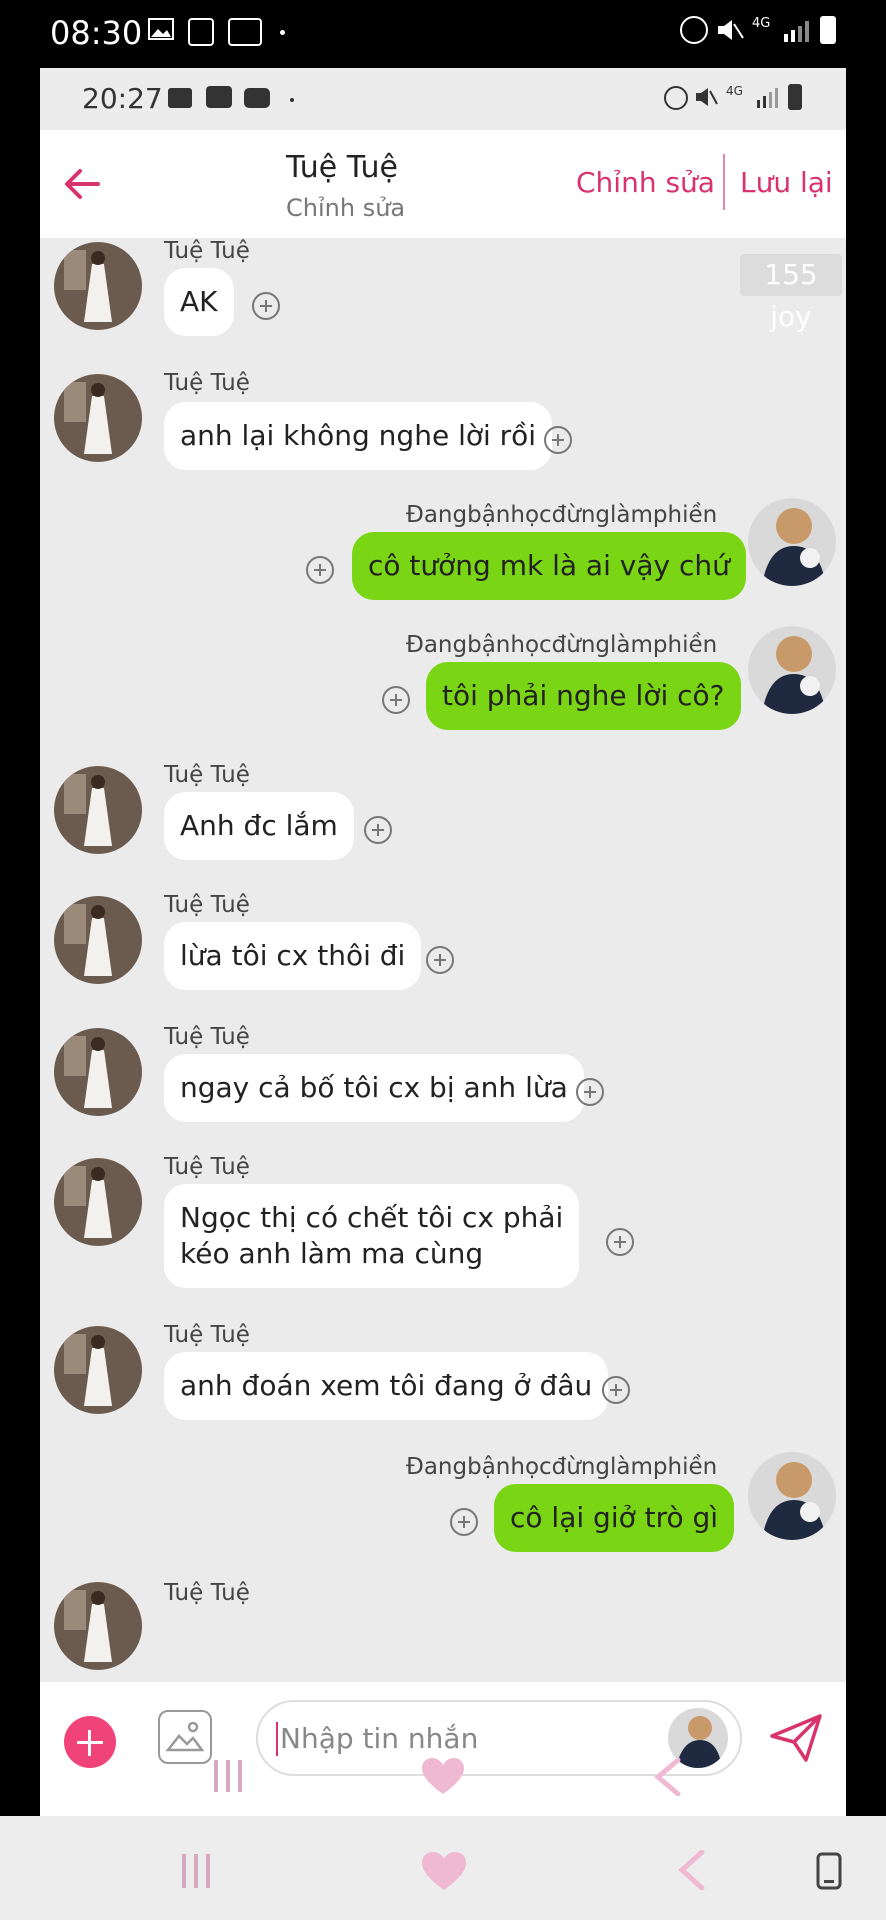 The width and height of the screenshot is (886, 1920). Describe the element at coordinates (379, 1738) in the screenshot. I see `message-input-placeholder: Nhập tin nhắn` at that location.